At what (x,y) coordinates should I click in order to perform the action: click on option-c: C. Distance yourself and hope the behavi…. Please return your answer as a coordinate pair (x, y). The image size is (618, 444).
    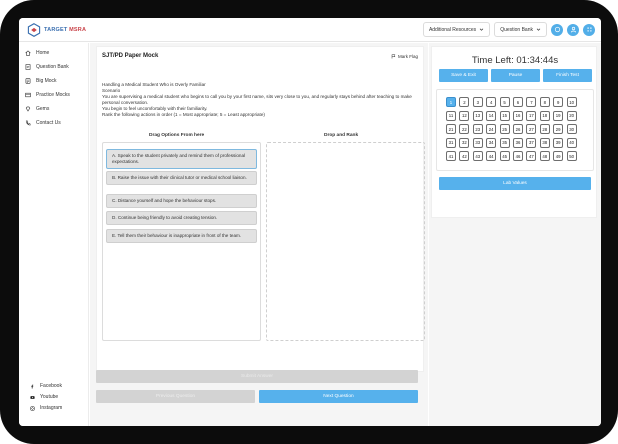
    Looking at the image, I should click on (181, 201).